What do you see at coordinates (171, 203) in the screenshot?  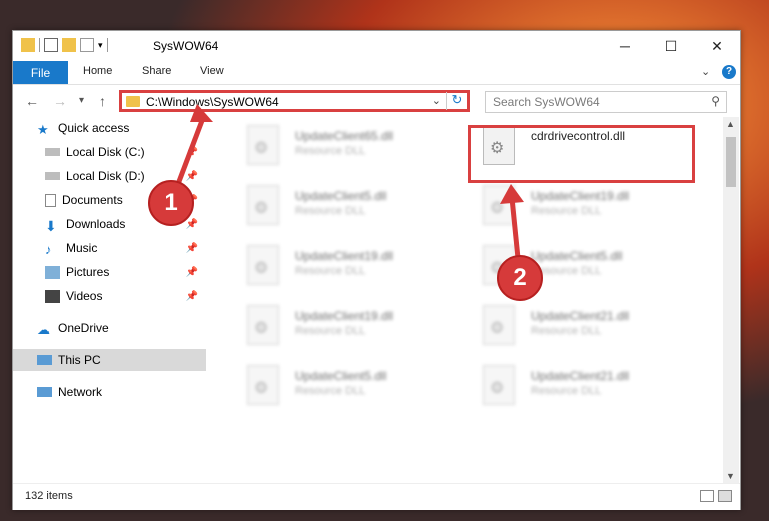 I see `step-marker-1: 1` at bounding box center [171, 203].